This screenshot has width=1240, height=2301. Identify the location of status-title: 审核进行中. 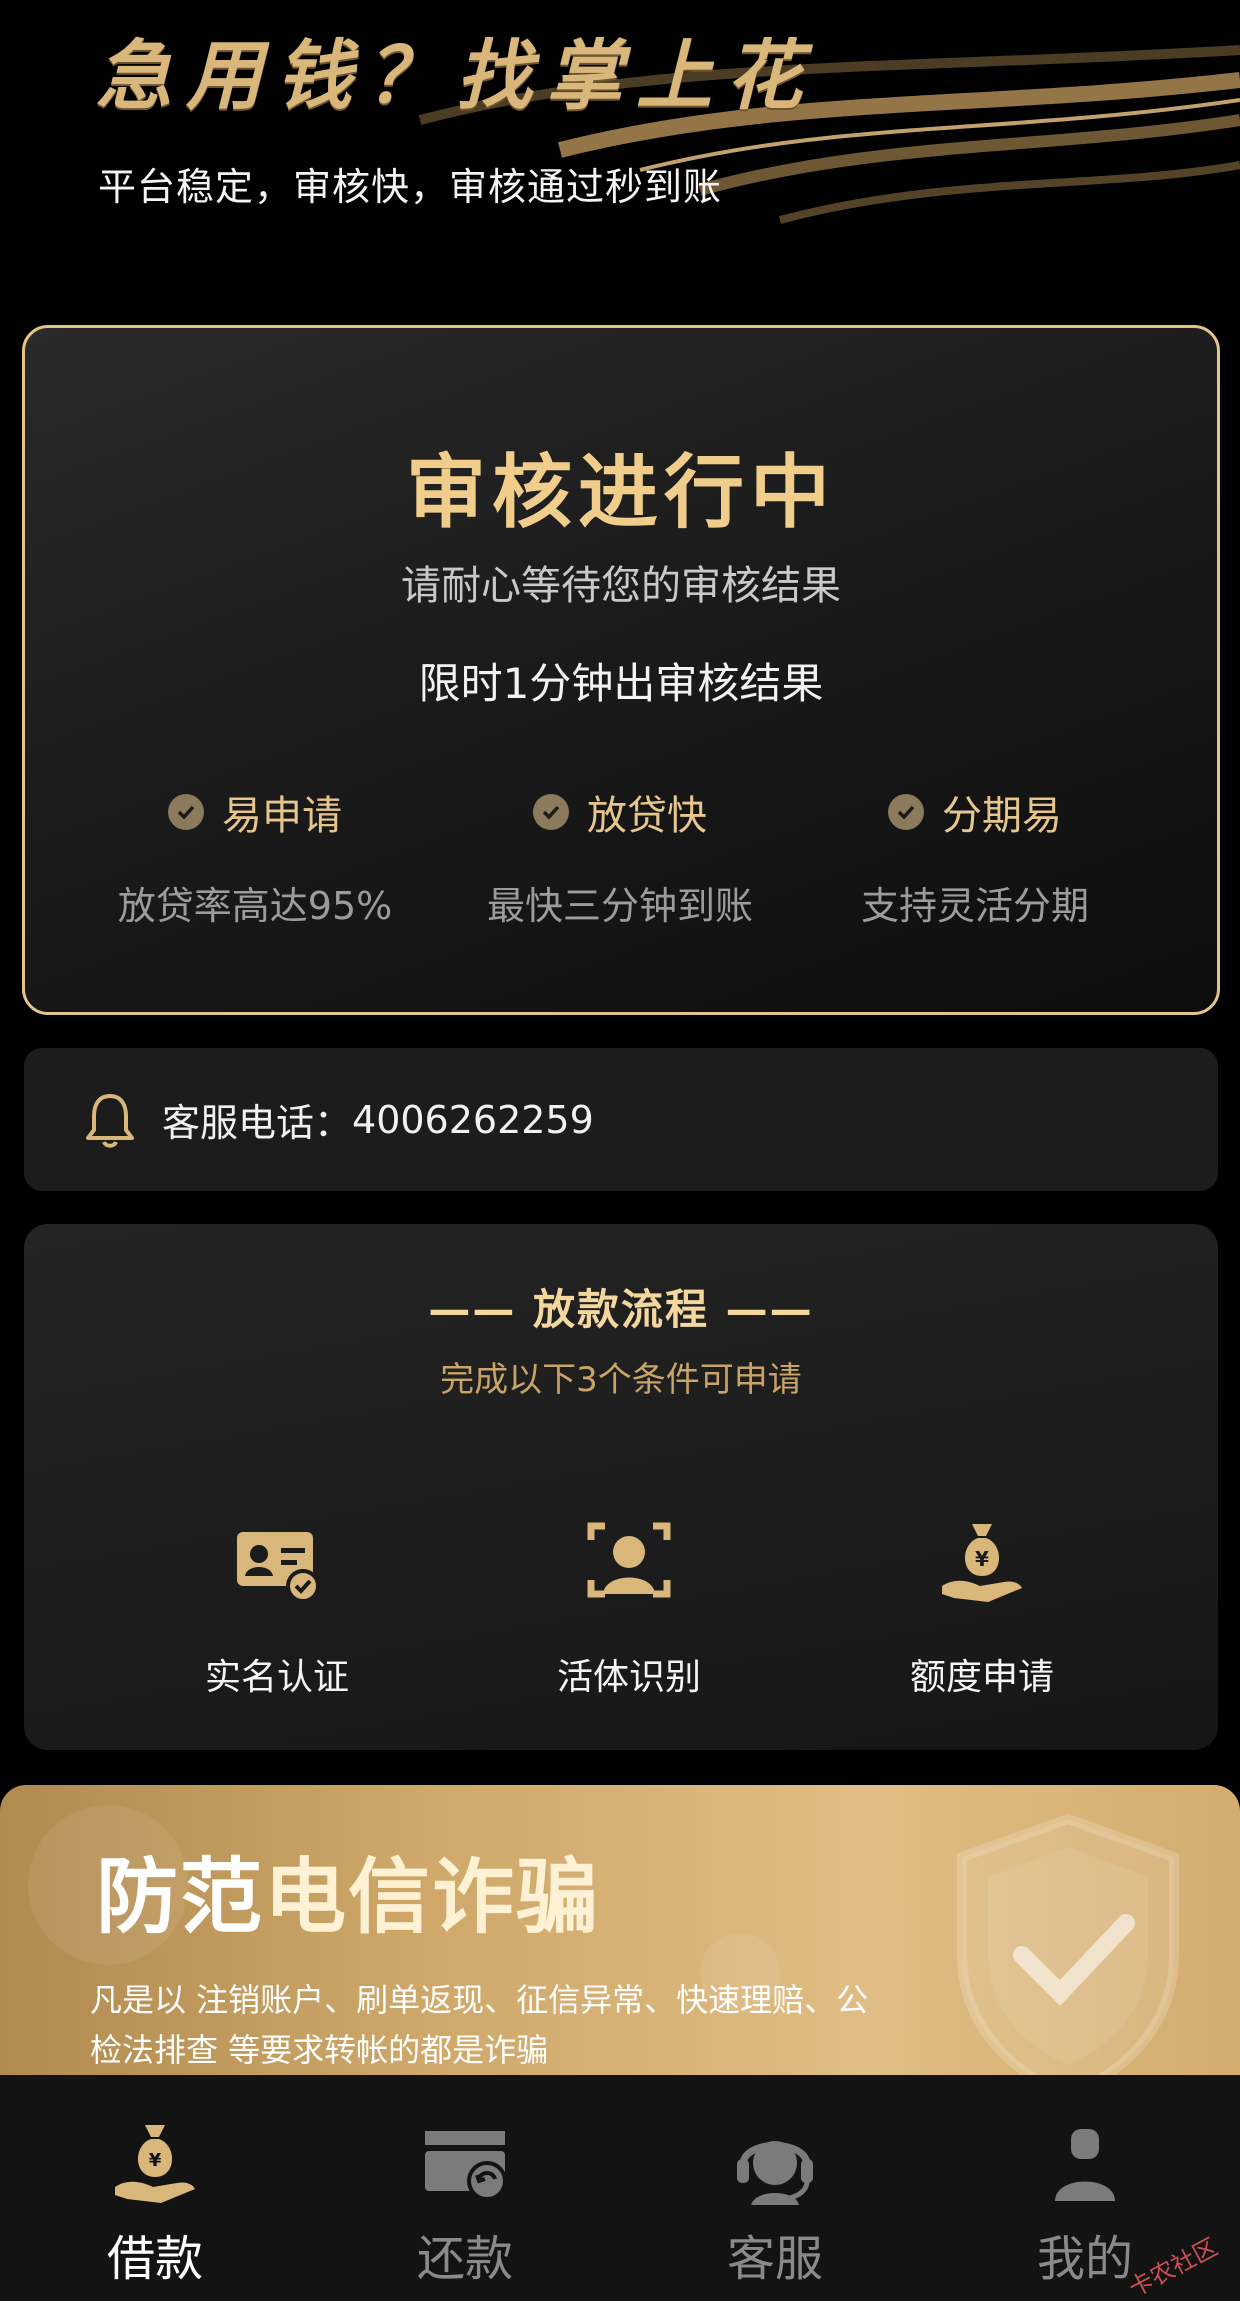
(621, 492).